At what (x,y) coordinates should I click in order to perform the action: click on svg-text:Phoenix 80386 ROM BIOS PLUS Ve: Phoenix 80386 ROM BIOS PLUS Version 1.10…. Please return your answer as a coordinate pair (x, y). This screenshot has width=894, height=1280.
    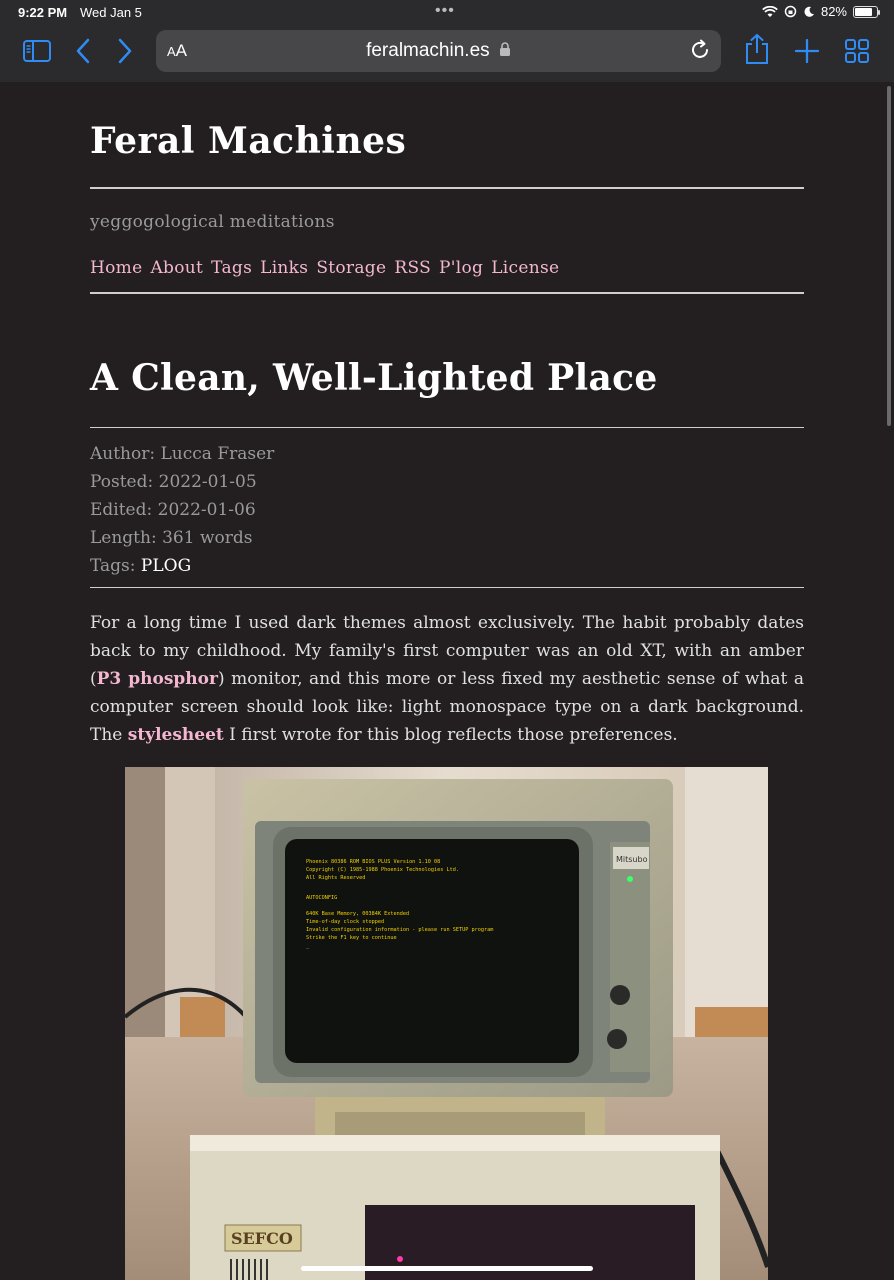
    Looking at the image, I should click on (373, 862).